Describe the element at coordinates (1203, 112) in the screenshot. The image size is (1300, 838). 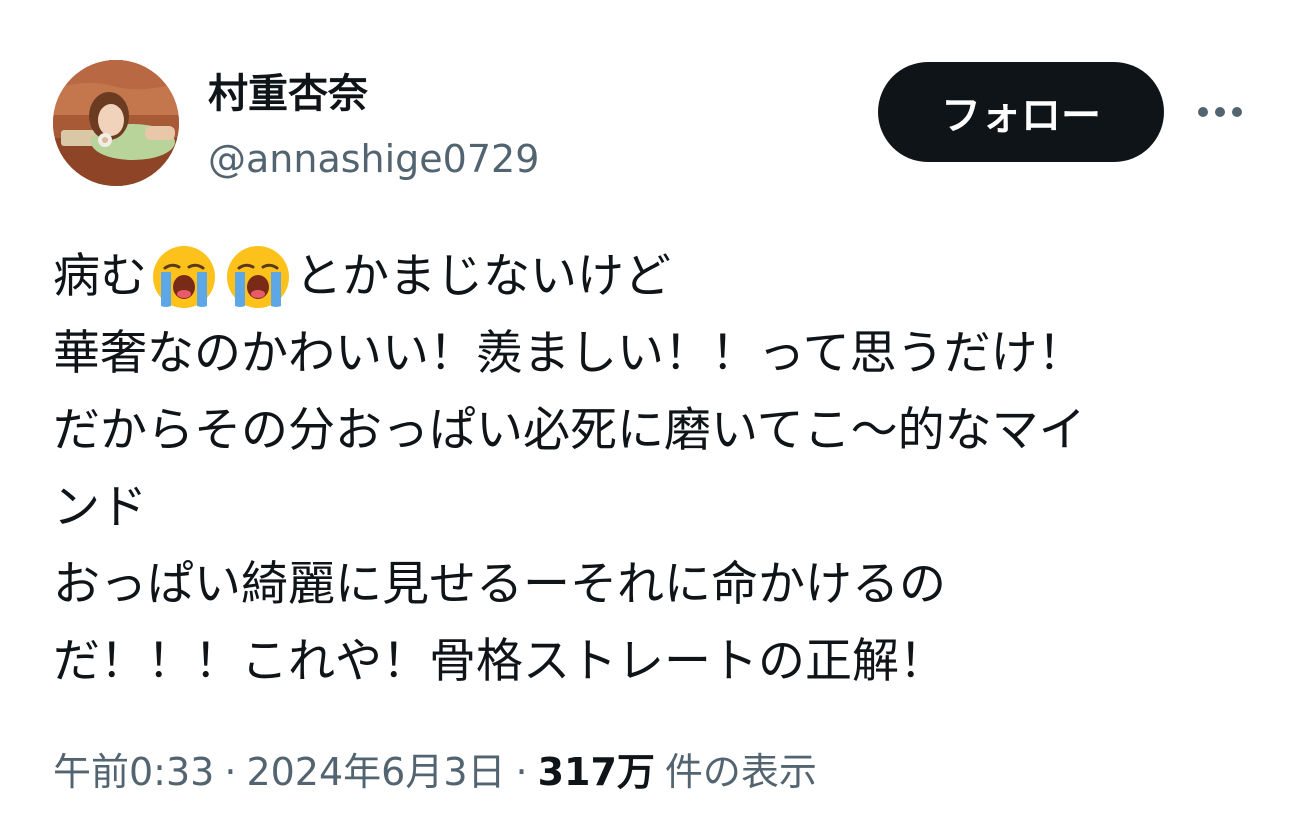
I see `more-horizontal-icon` at that location.